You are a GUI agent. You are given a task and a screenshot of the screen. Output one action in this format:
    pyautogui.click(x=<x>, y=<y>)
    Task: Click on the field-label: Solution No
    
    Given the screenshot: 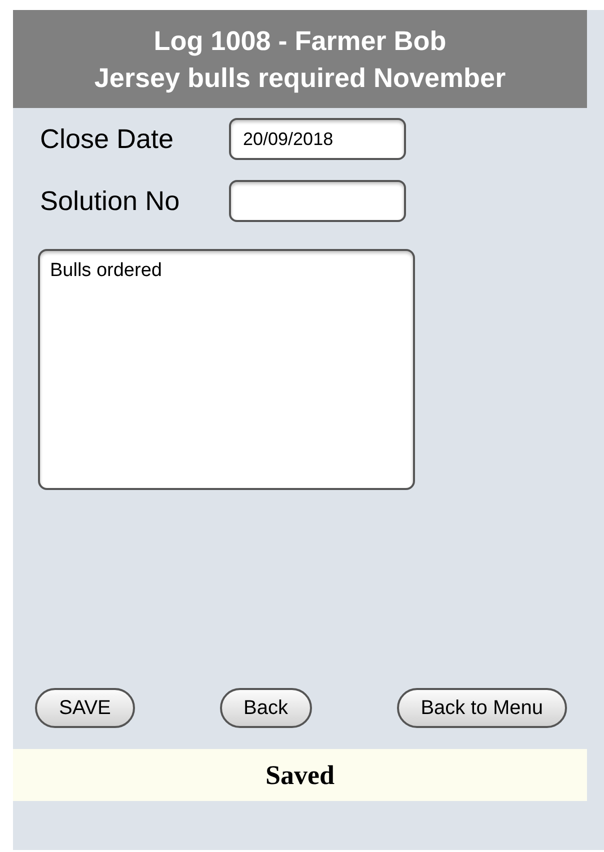 What is the action you would take?
    pyautogui.click(x=110, y=201)
    